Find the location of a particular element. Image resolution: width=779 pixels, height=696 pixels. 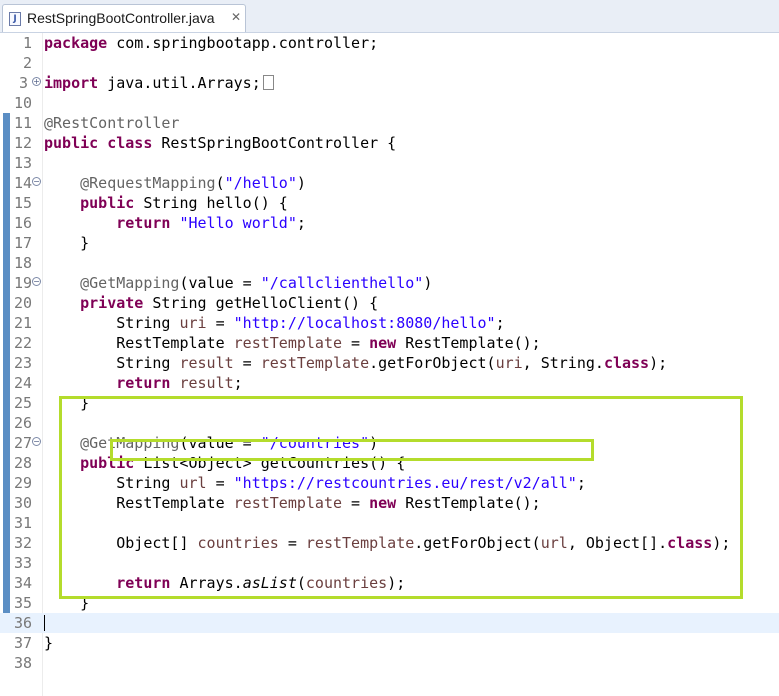

tab-title: RestSpringBootController.java is located at coordinates (121, 18).